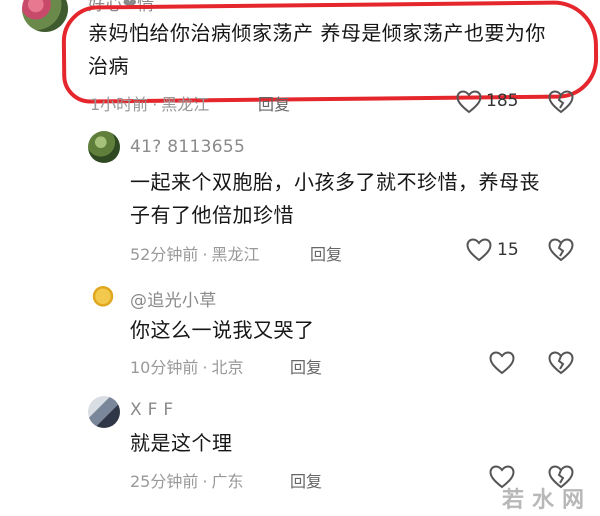 Image resolution: width=600 pixels, height=516 pixels. What do you see at coordinates (152, 410) in the screenshot?
I see `comment-username: X F F` at bounding box center [152, 410].